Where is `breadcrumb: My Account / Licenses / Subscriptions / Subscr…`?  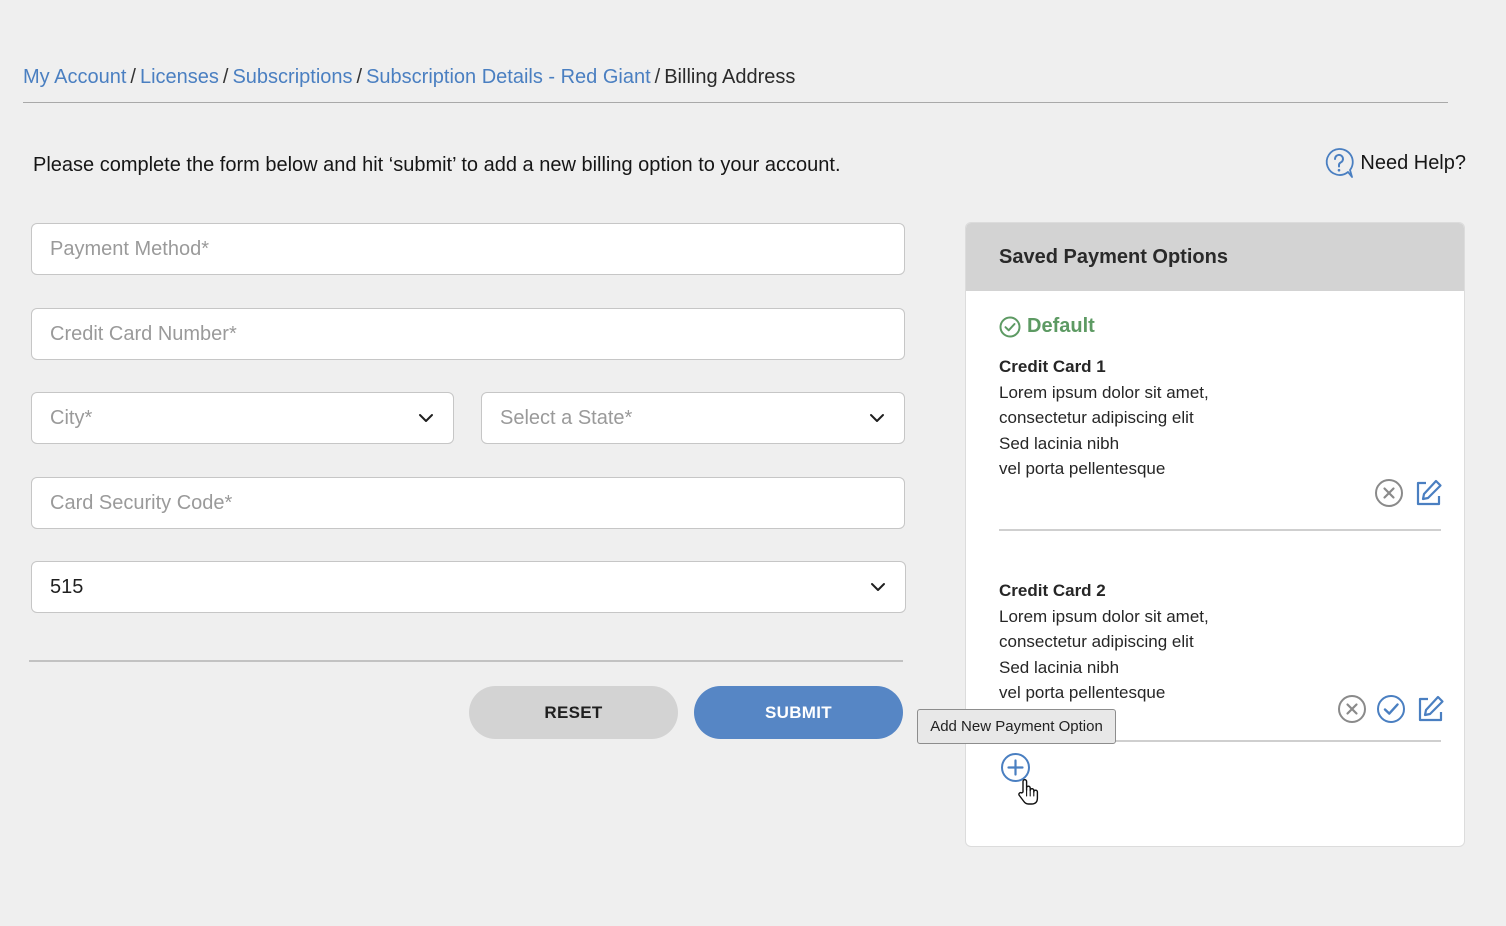 breadcrumb: My Account / Licenses / Subscriptions / Subscr… is located at coordinates (409, 77).